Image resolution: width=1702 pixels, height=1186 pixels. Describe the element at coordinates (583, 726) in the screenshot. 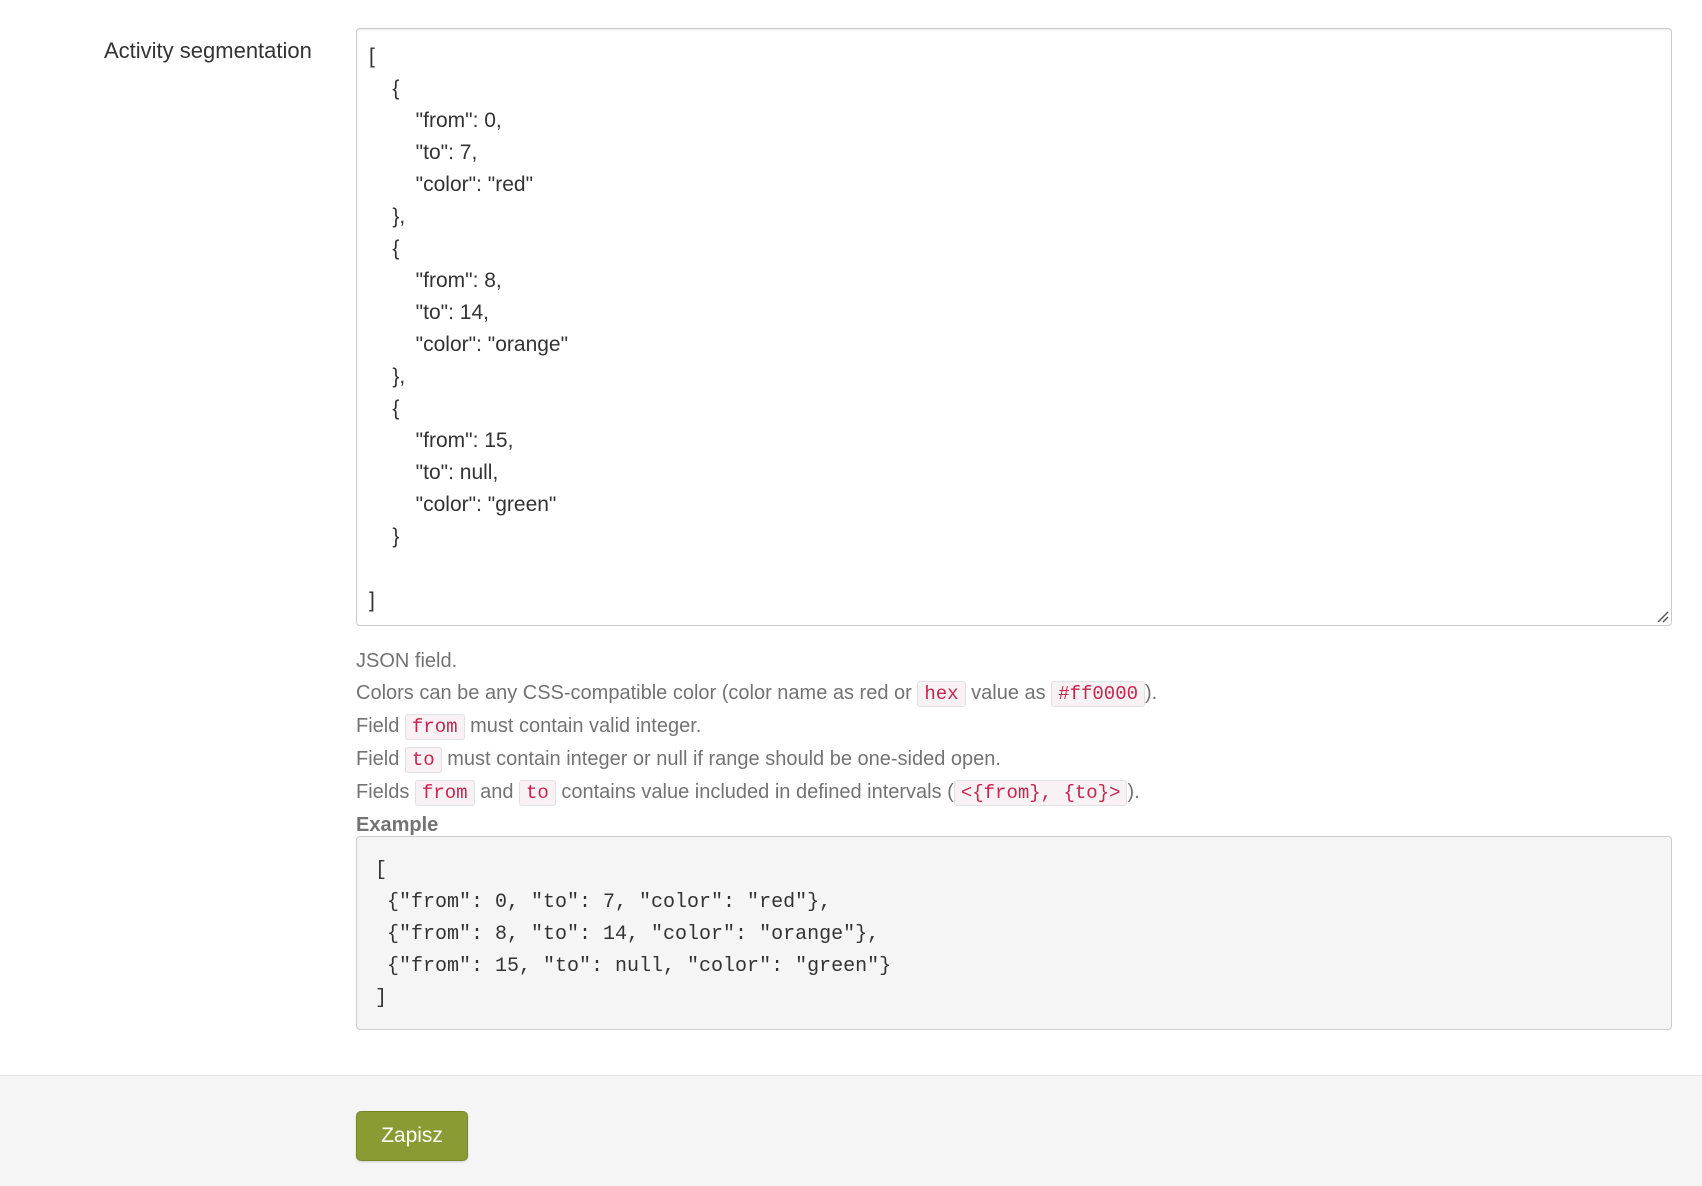

I see `help-text: must contain valid integer.` at that location.